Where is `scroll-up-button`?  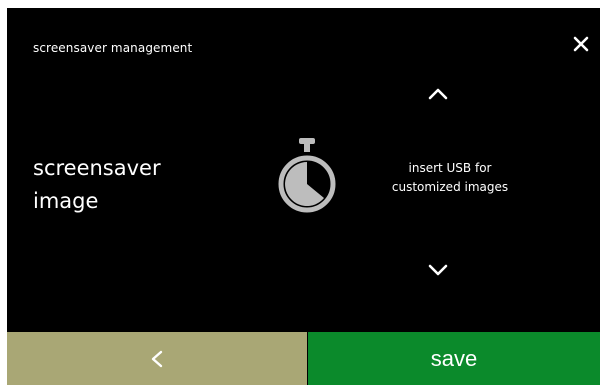
scroll-up-button is located at coordinates (438, 94).